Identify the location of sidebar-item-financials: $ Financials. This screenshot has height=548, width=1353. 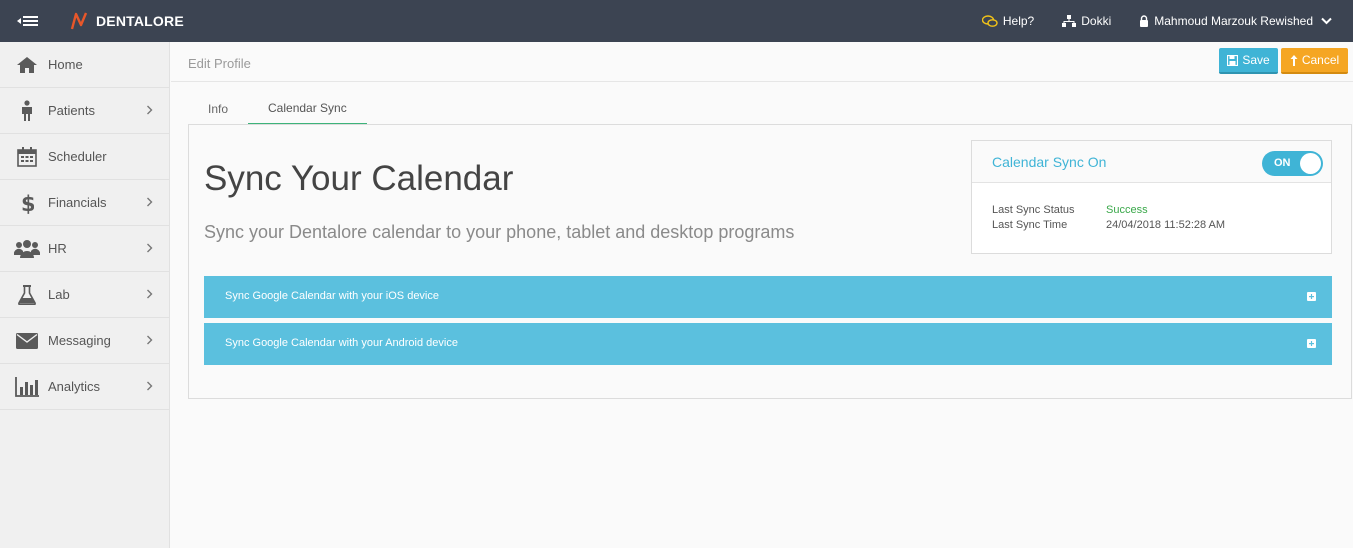
(84, 203).